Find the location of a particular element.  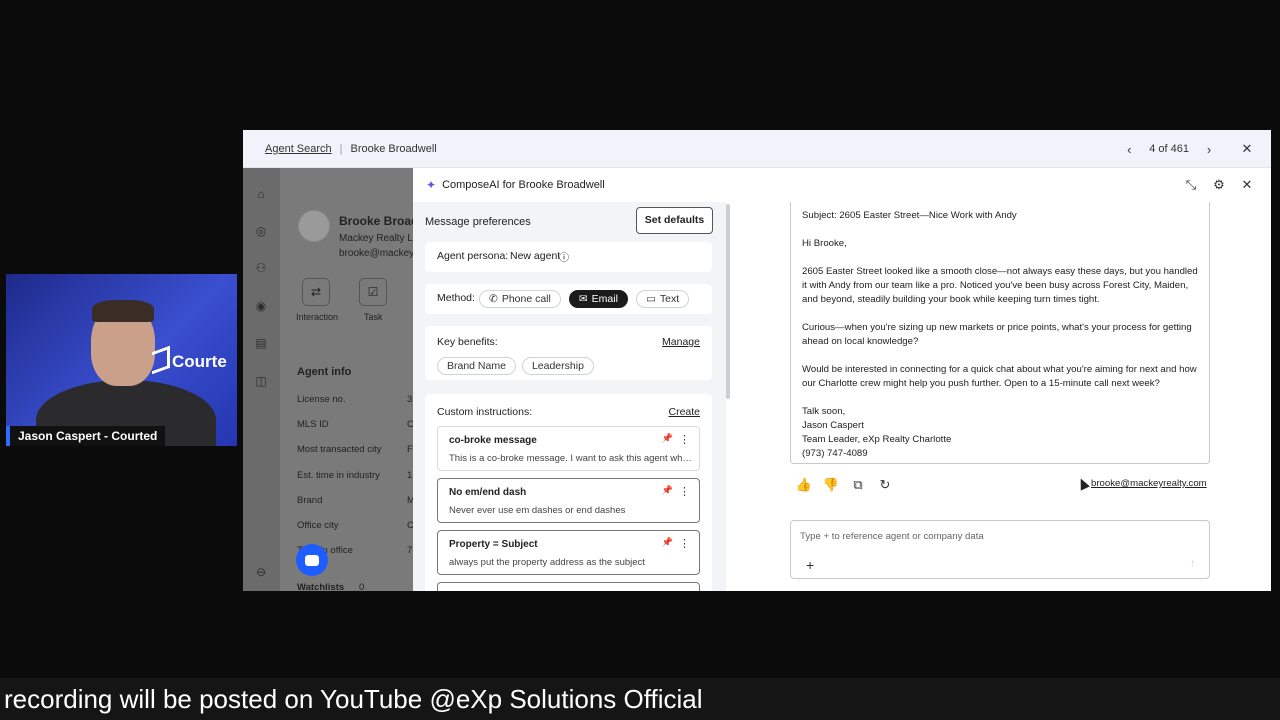

target-icon: ◎ is located at coordinates (261, 231).